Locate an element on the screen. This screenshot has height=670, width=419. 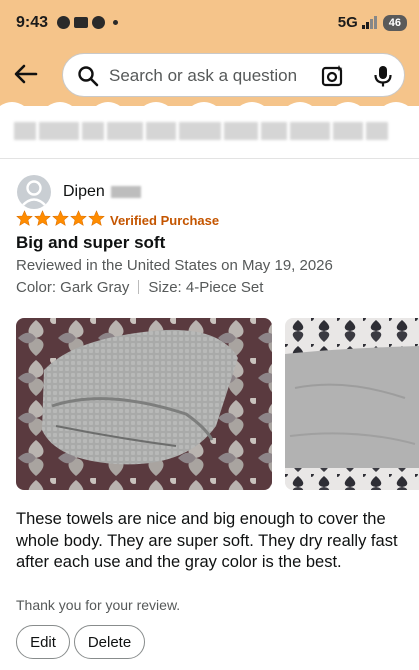
avatar-icon is located at coordinates (34, 193).